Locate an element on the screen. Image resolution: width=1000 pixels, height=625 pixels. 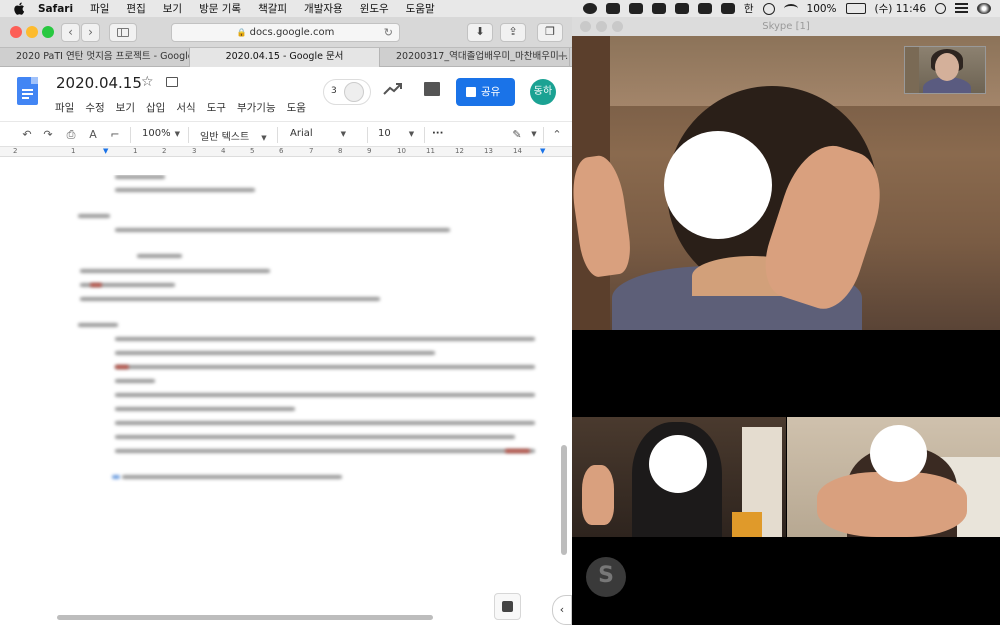
vertical-scrollbar is located at coordinates (564, 500).